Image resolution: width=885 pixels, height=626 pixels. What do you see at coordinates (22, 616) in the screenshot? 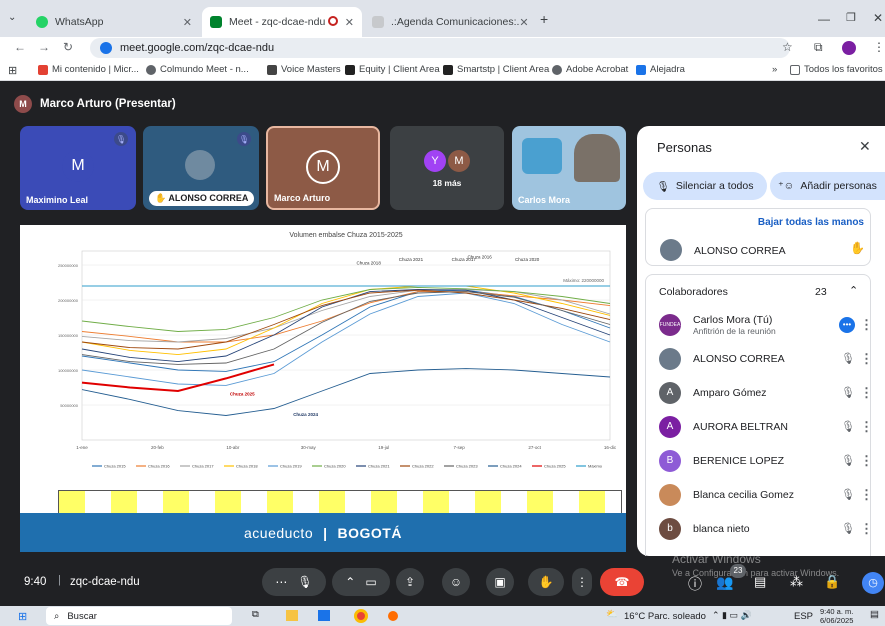
I see `start-icon: ⊞` at bounding box center [22, 616].